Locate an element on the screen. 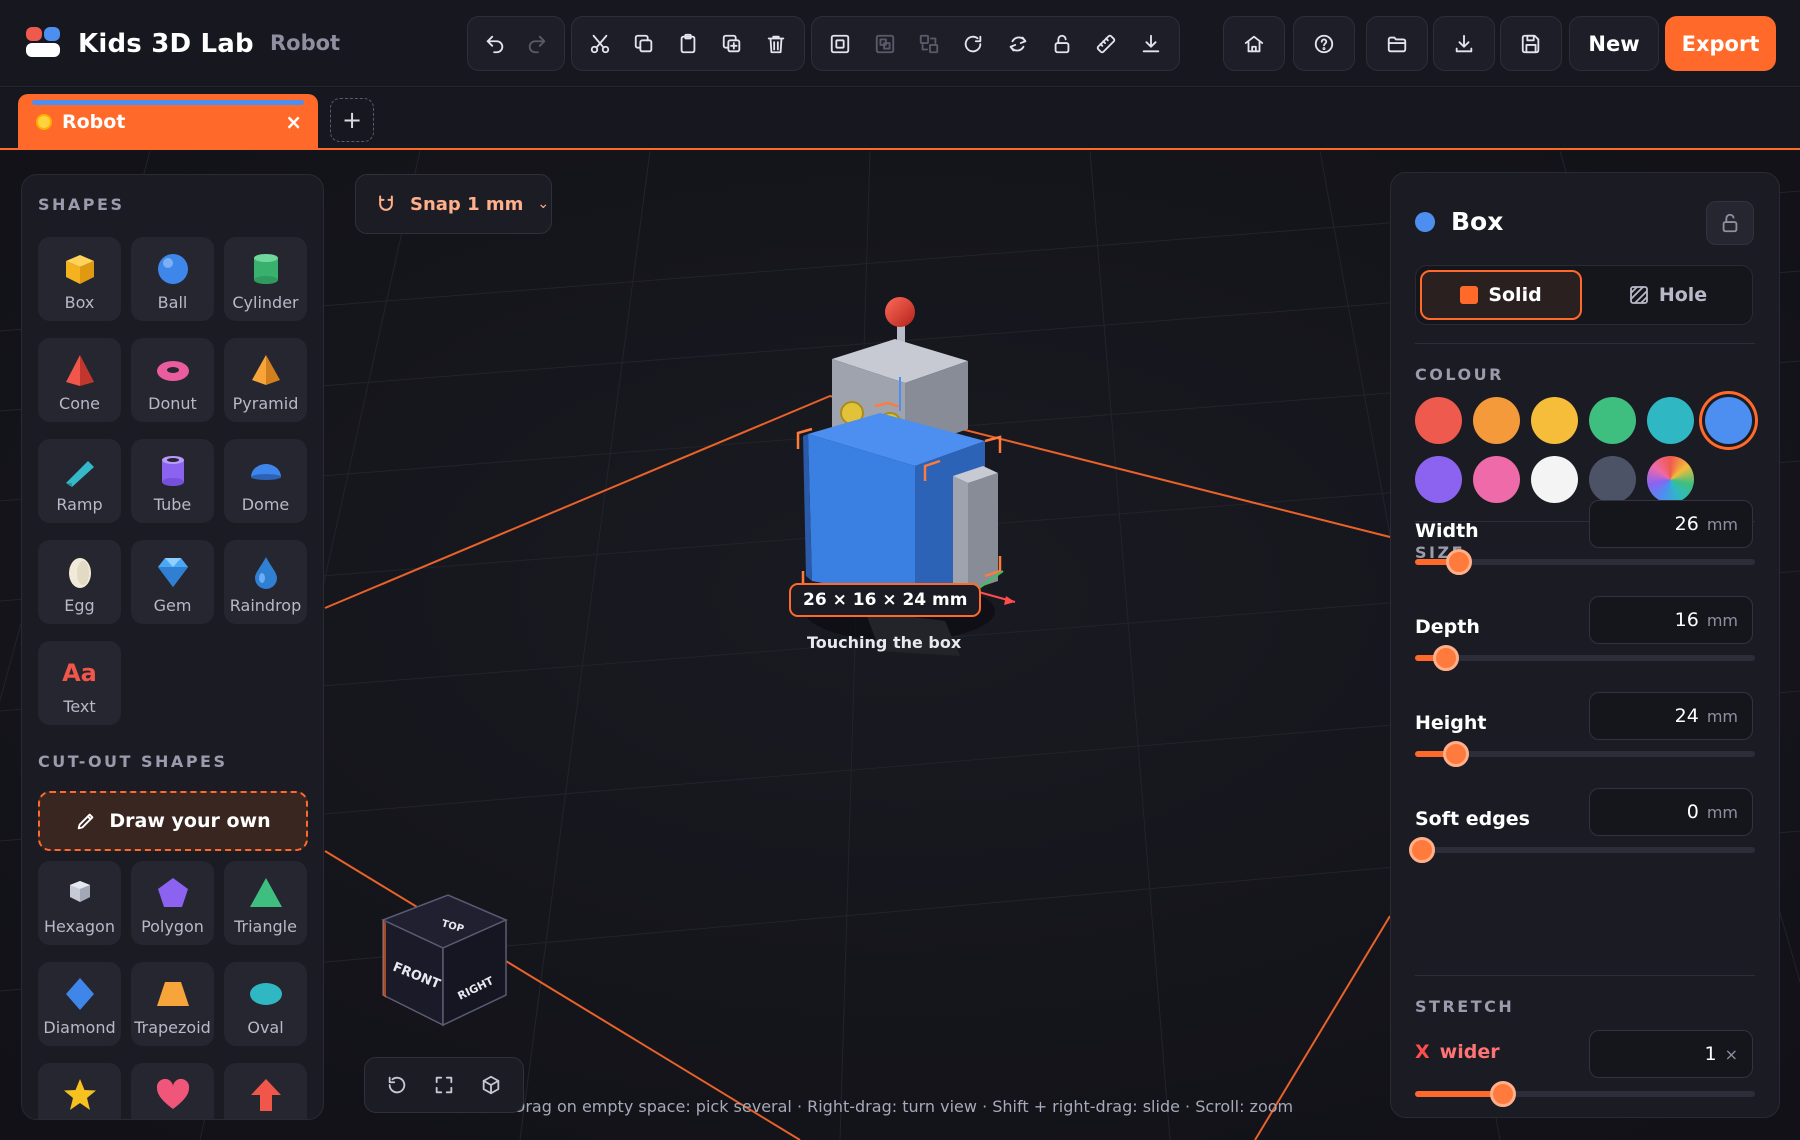 The height and width of the screenshot is (1140, 1800). cutout-polygon: Polygon is located at coordinates (172, 903).